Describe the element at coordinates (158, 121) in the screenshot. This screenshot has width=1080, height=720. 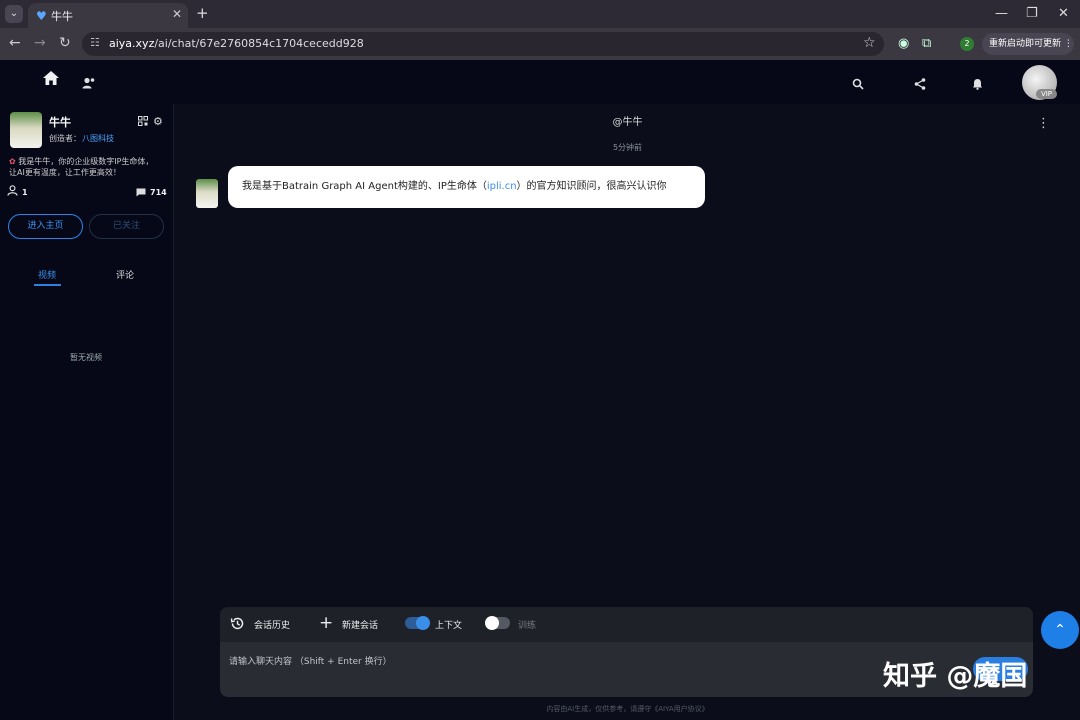
I see `settings-gear-icon: ⚙` at that location.